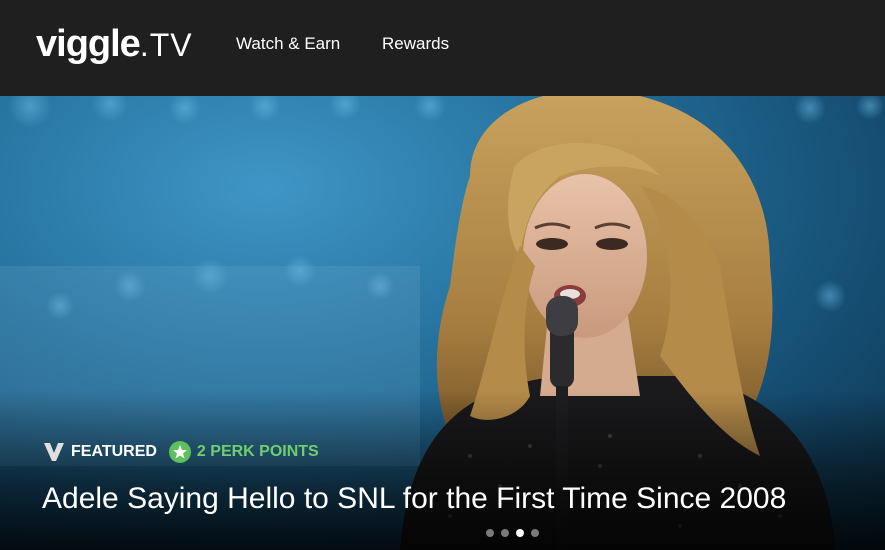 The height and width of the screenshot is (550, 885). What do you see at coordinates (288, 44) in the screenshot?
I see `nav-watch-and-earn: Watch & Earn` at bounding box center [288, 44].